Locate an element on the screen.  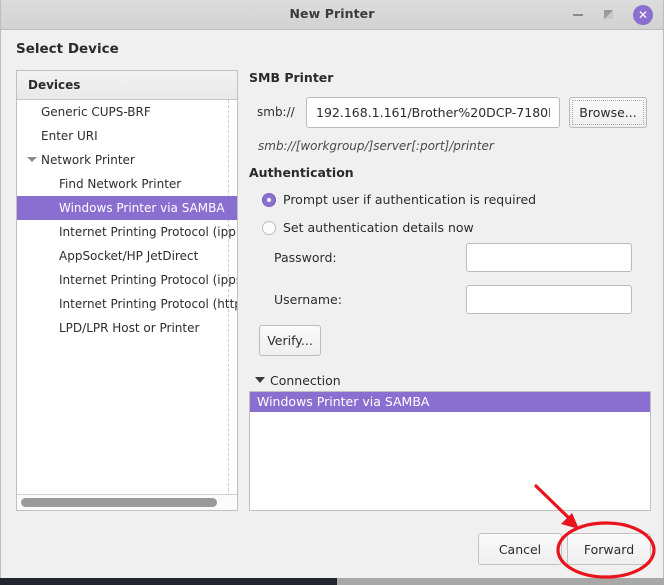
connection-list: Windows Printer via SAMBA is located at coordinates (450, 451).